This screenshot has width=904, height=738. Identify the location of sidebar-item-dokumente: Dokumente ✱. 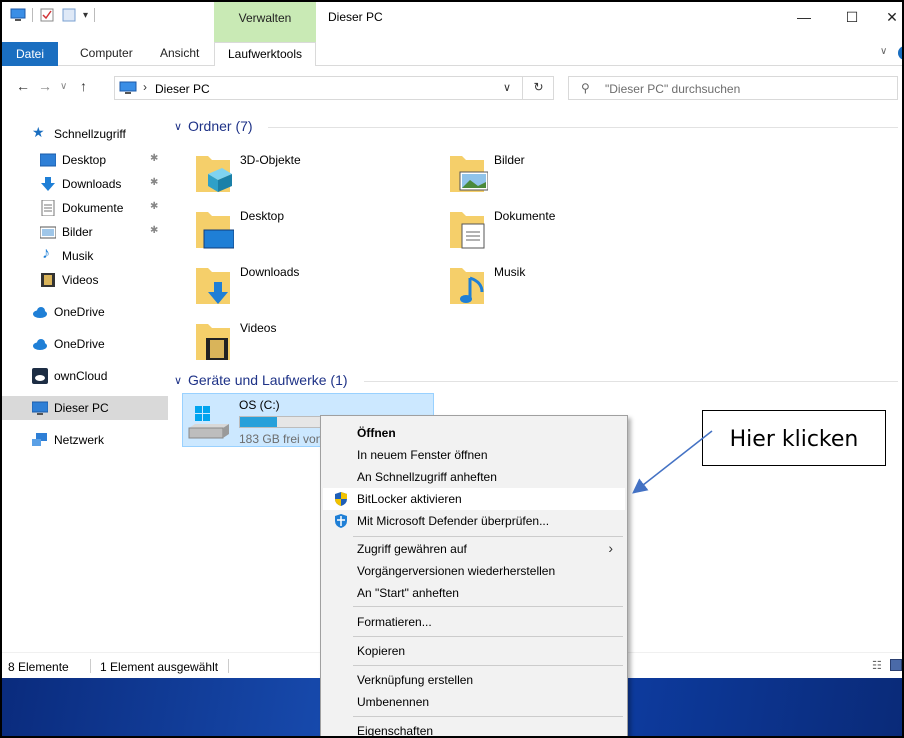
(85, 208).